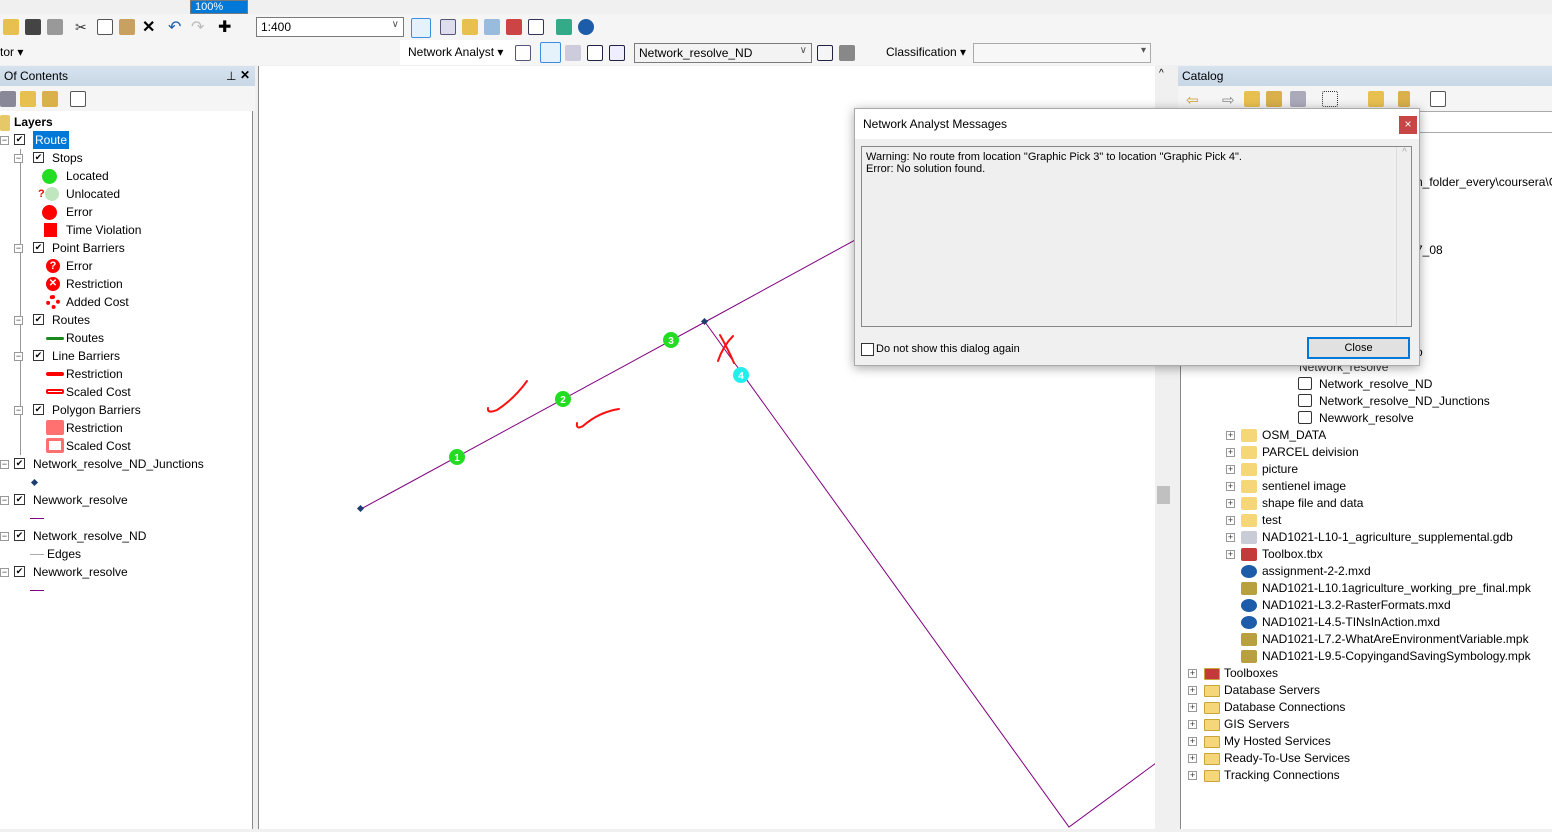 This screenshot has width=1552, height=832. What do you see at coordinates (1230, 100) in the screenshot?
I see `forward-icon: ⇨` at bounding box center [1230, 100].